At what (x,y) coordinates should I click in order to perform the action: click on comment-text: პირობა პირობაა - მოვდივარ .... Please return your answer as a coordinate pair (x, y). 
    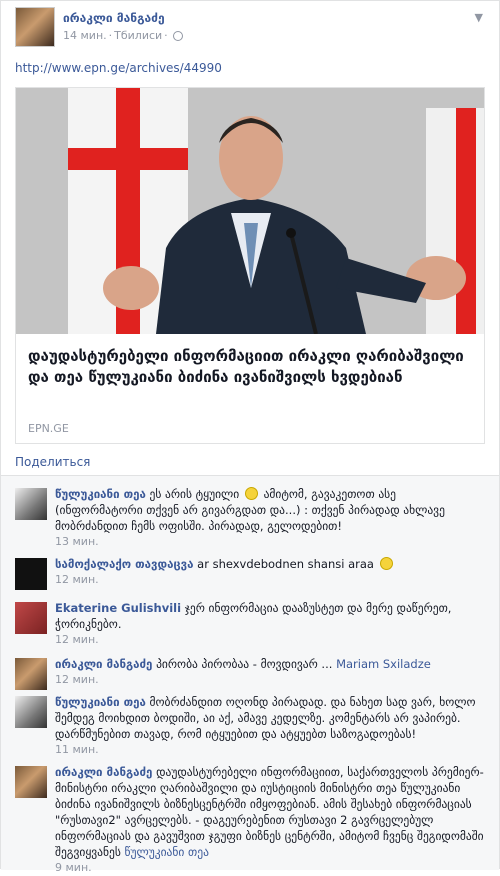
    Looking at the image, I should click on (244, 664).